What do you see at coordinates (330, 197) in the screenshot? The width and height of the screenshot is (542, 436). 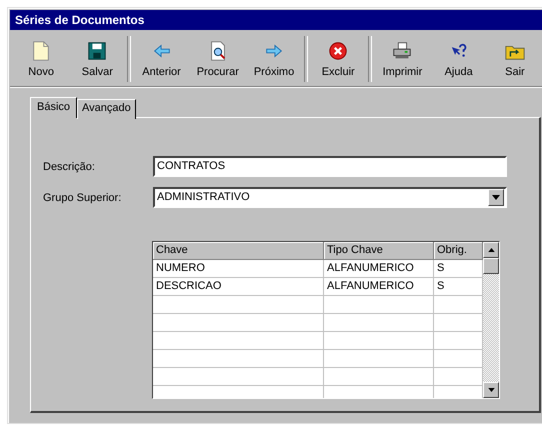 I see `dropdown: ADMINISTRATIVO` at bounding box center [330, 197].